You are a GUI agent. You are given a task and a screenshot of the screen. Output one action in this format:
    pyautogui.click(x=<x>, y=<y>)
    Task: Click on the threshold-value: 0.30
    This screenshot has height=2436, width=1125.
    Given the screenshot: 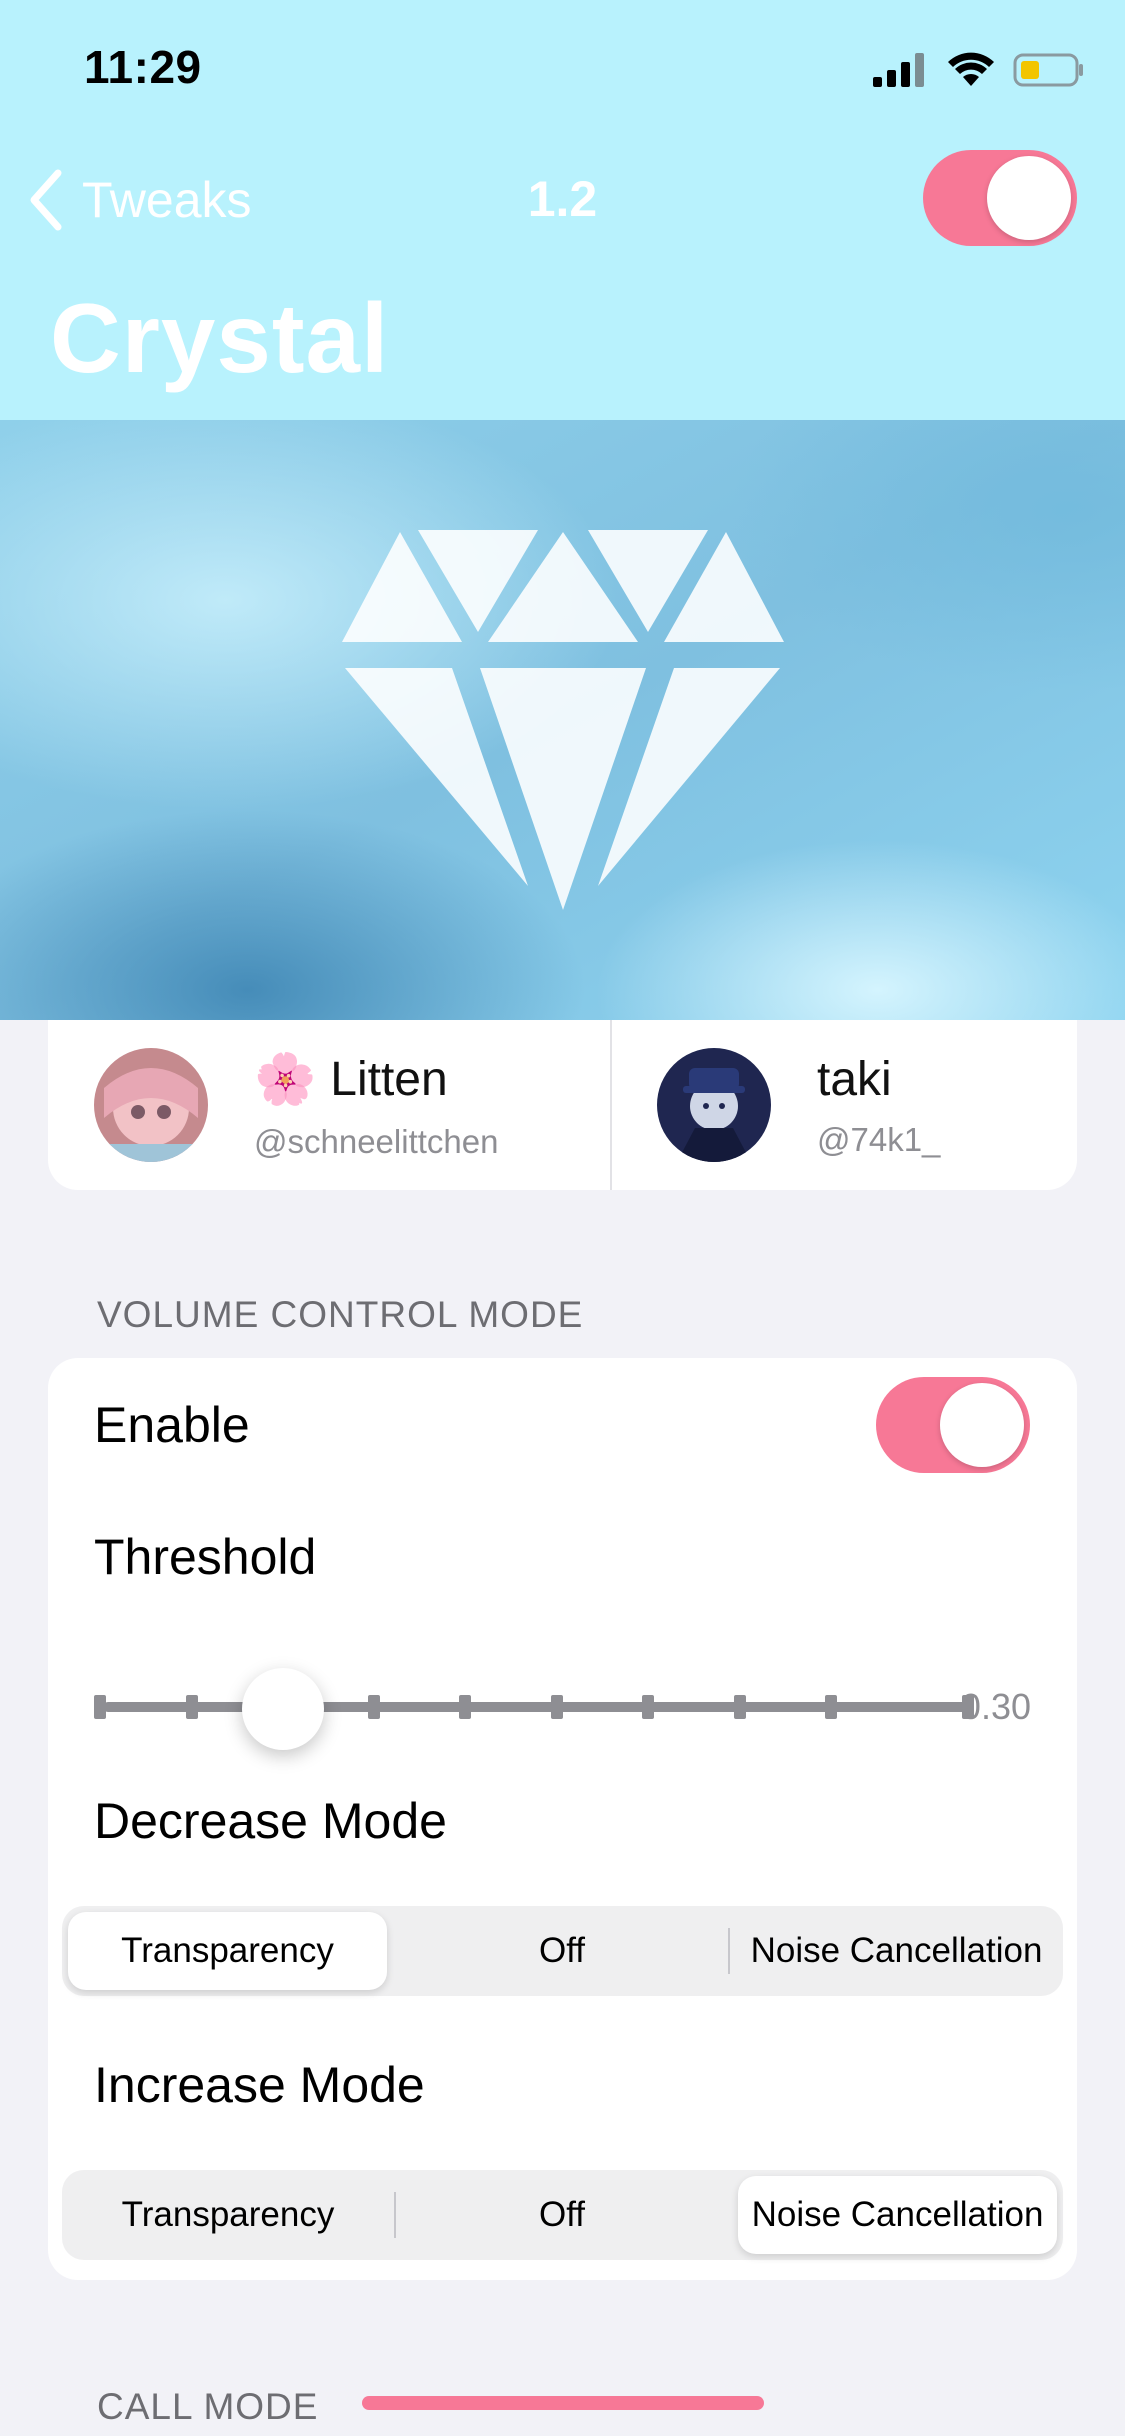 What is the action you would take?
    pyautogui.click(x=995, y=1706)
    